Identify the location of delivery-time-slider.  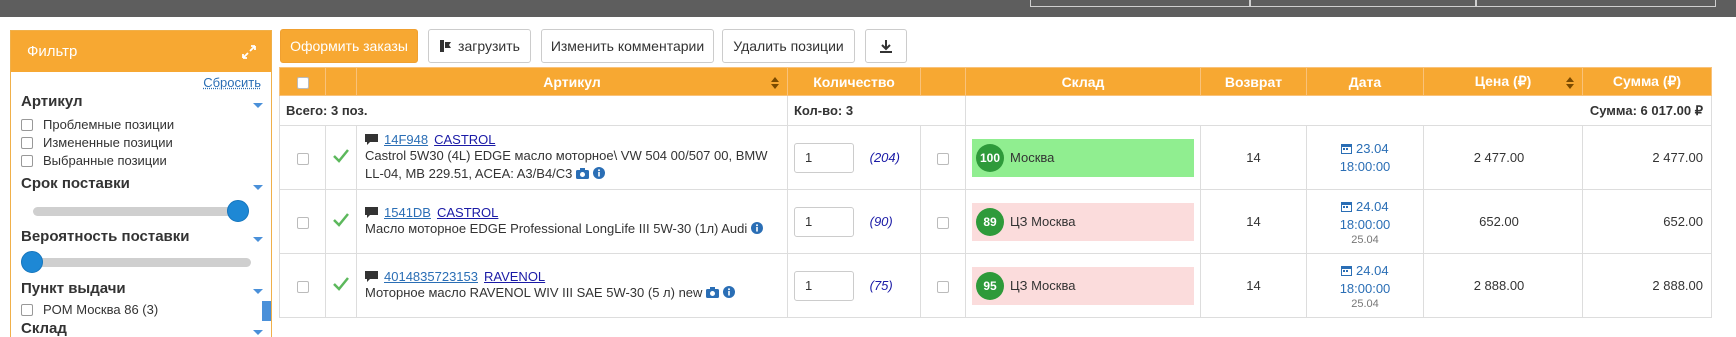
(138, 211).